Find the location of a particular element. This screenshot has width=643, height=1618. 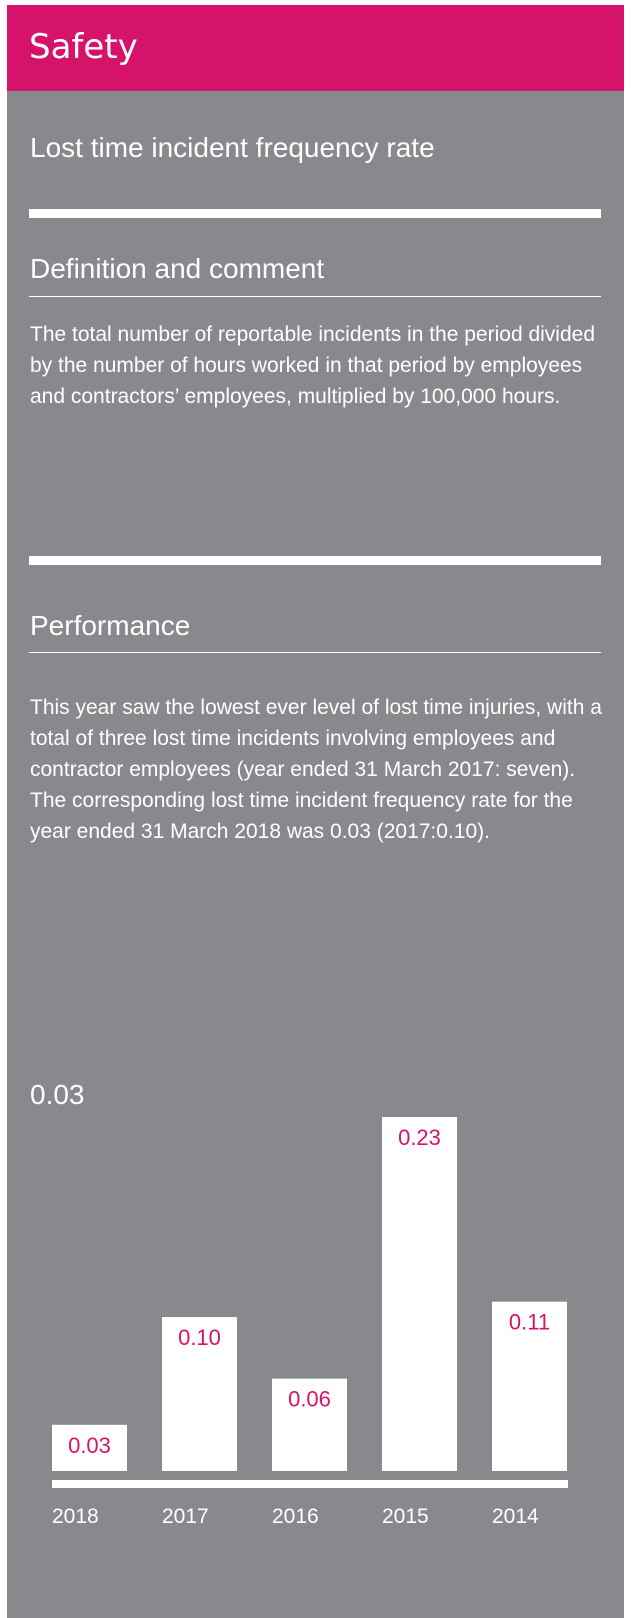

data-label-2014: 0.11 is located at coordinates (529, 1322).